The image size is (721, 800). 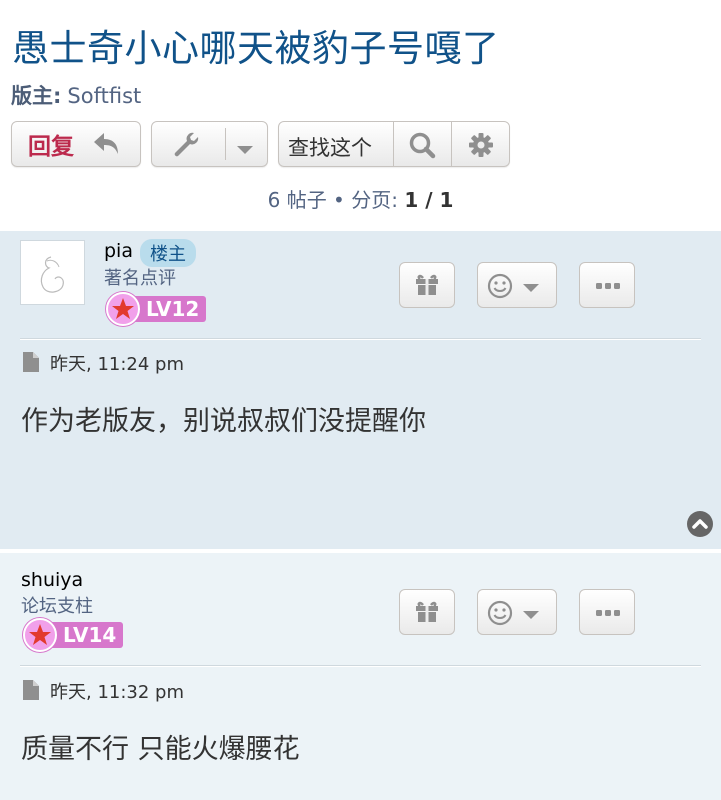 I want to click on reply-arrow-icon, so click(x=107, y=146).